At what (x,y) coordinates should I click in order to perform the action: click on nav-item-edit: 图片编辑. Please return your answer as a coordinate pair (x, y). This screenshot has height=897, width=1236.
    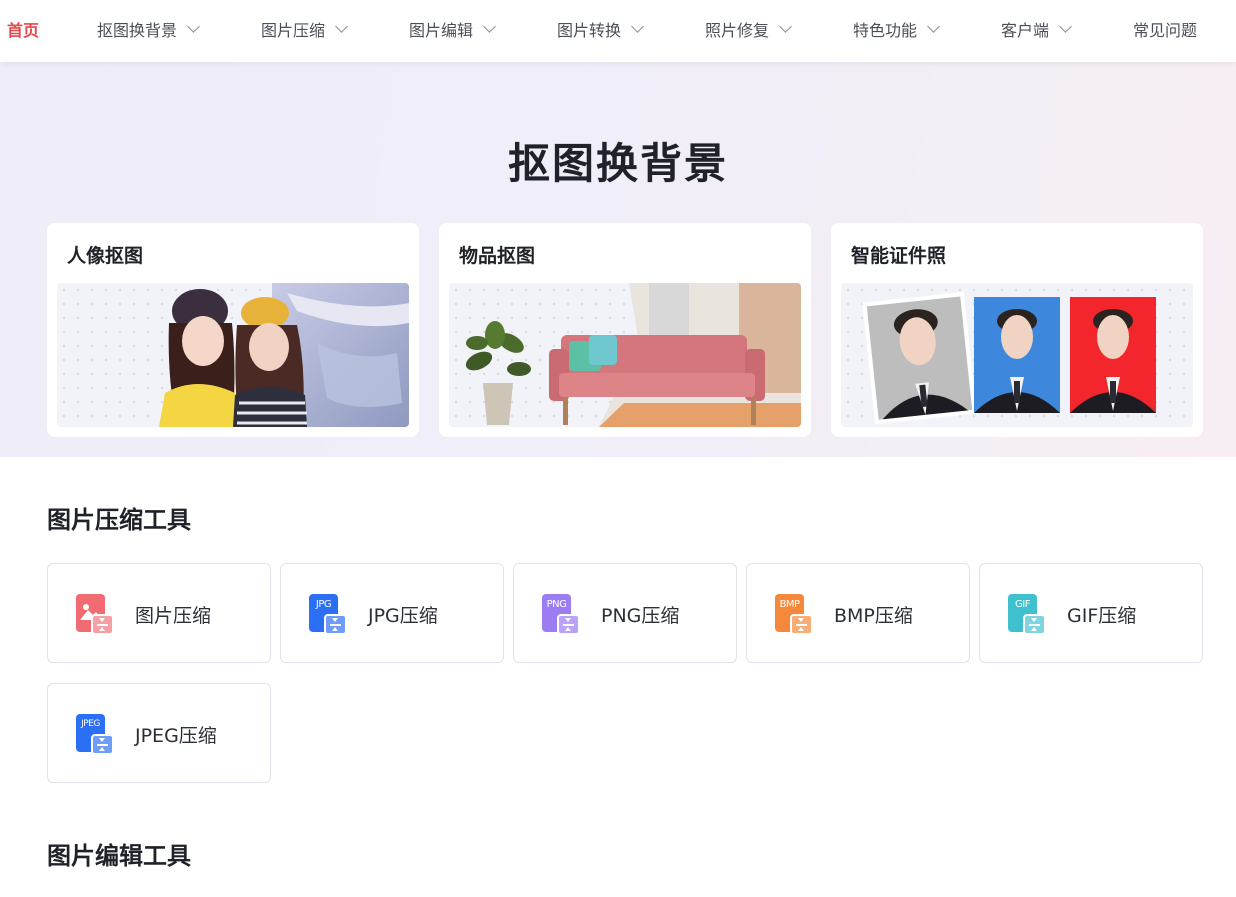
    Looking at the image, I should click on (452, 29).